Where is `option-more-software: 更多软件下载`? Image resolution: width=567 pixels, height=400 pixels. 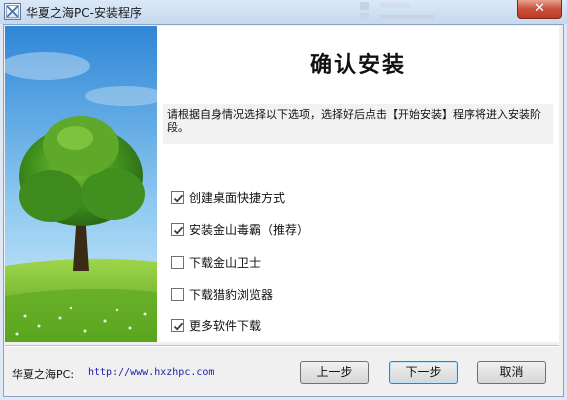 option-more-software: 更多软件下载 is located at coordinates (216, 325).